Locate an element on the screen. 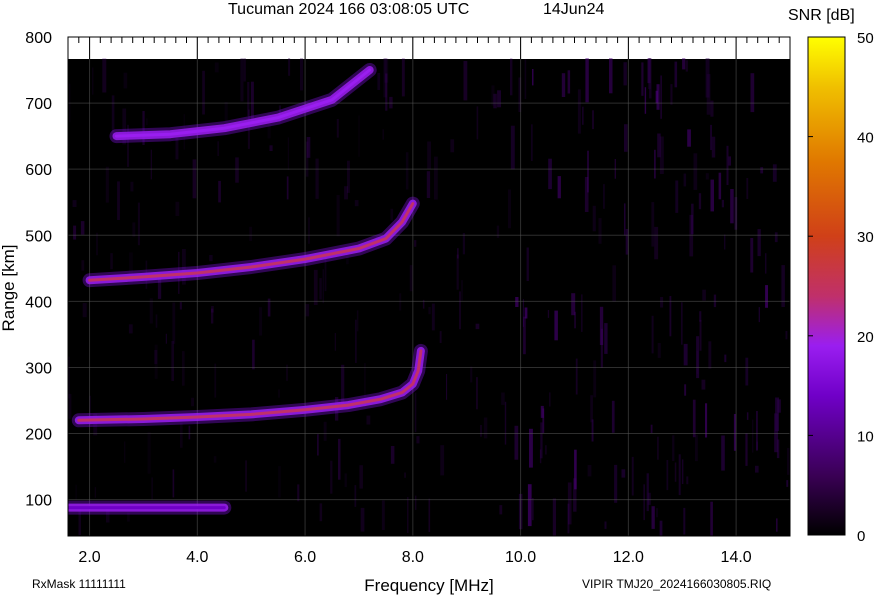 The image size is (874, 595). y-tick-label: 600 is located at coordinates (38, 170).